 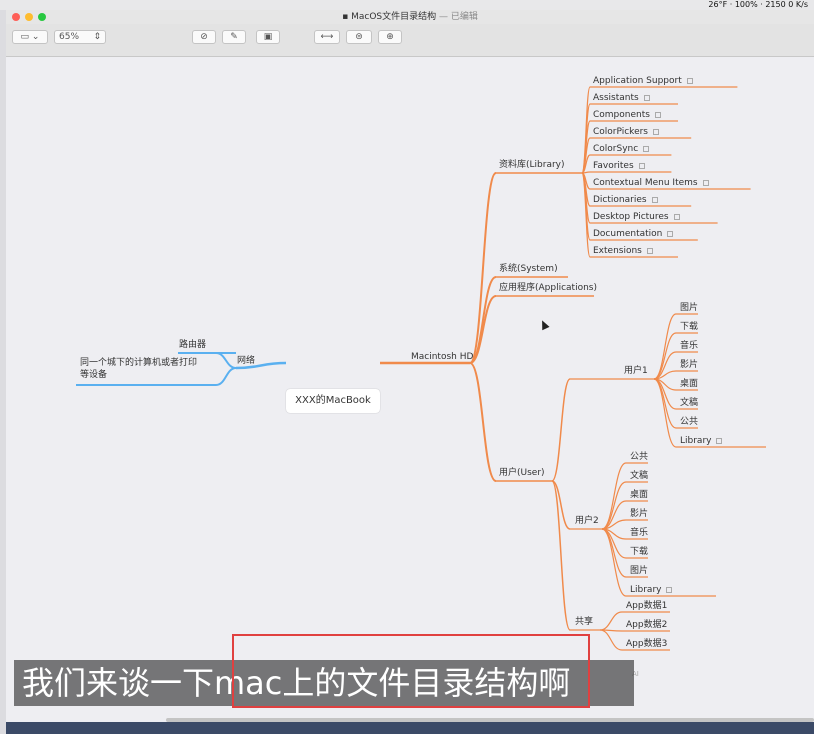 I want to click on topic-node: 共享, so click(x=584, y=622).